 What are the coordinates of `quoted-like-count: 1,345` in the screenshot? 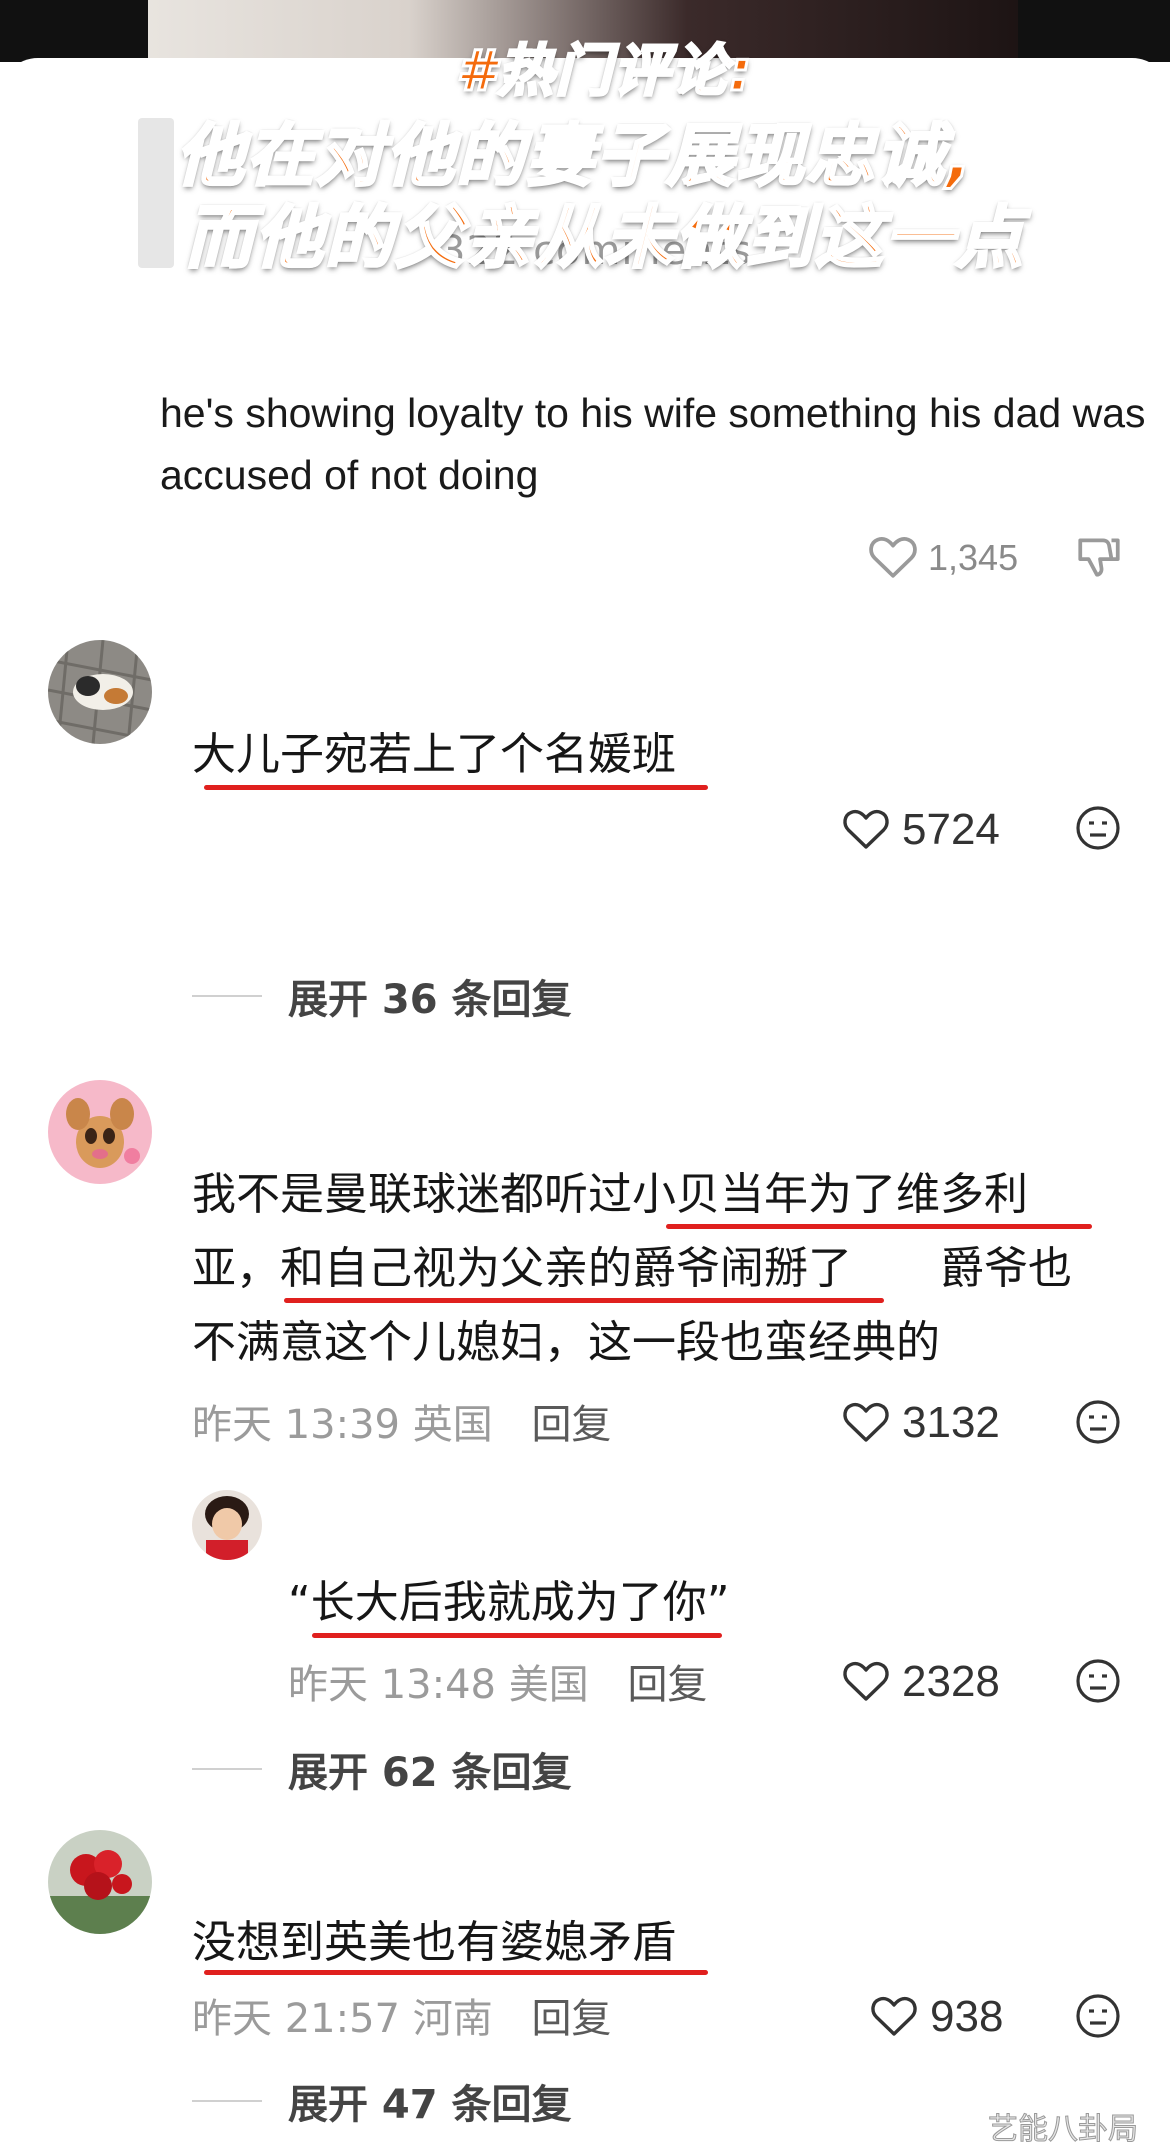 It's located at (973, 557).